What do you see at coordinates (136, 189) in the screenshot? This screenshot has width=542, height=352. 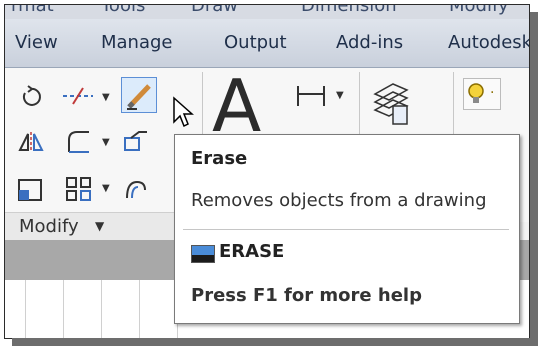 I see `offset-icon` at bounding box center [136, 189].